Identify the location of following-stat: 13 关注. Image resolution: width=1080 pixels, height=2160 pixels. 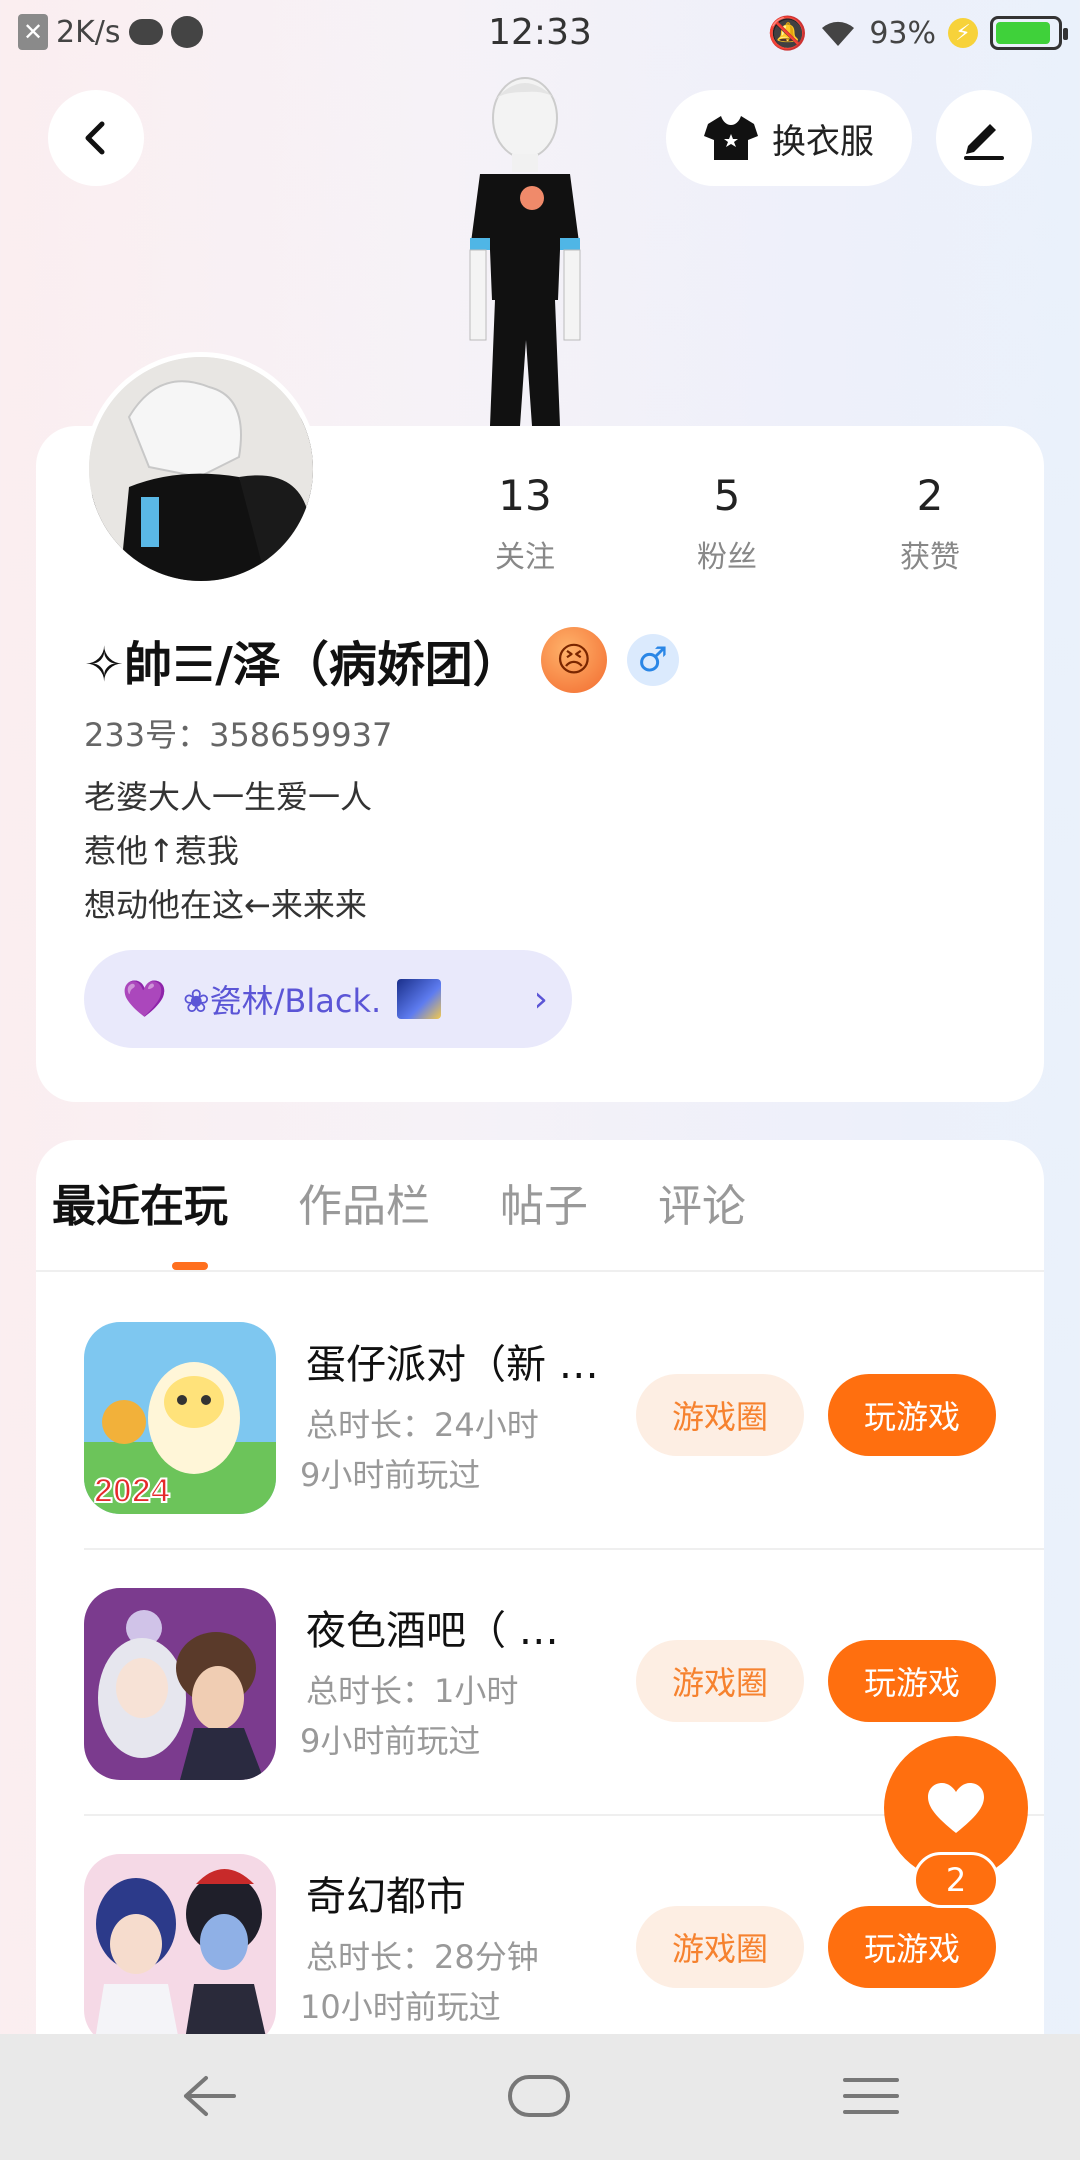
(525, 523).